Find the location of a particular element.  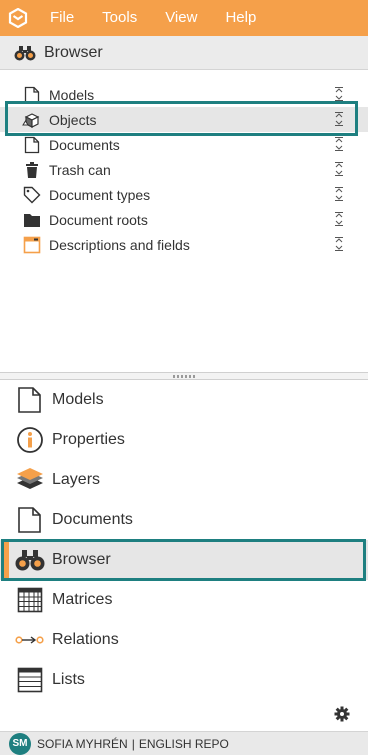

menu-tools: Tools is located at coordinates (119, 18).